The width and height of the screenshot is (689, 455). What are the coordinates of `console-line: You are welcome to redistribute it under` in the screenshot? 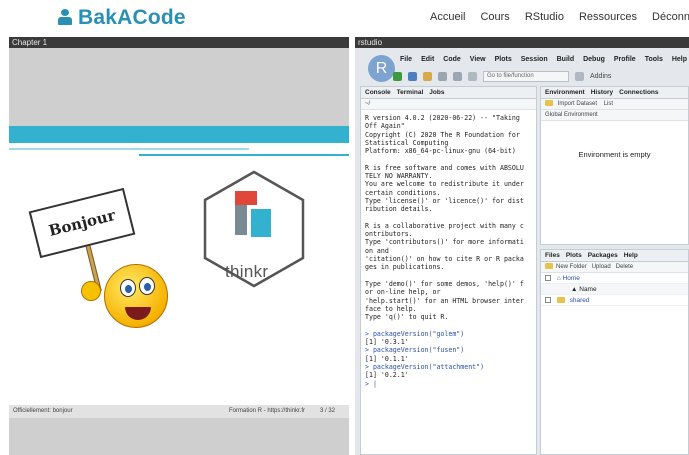 It's located at (444, 184).